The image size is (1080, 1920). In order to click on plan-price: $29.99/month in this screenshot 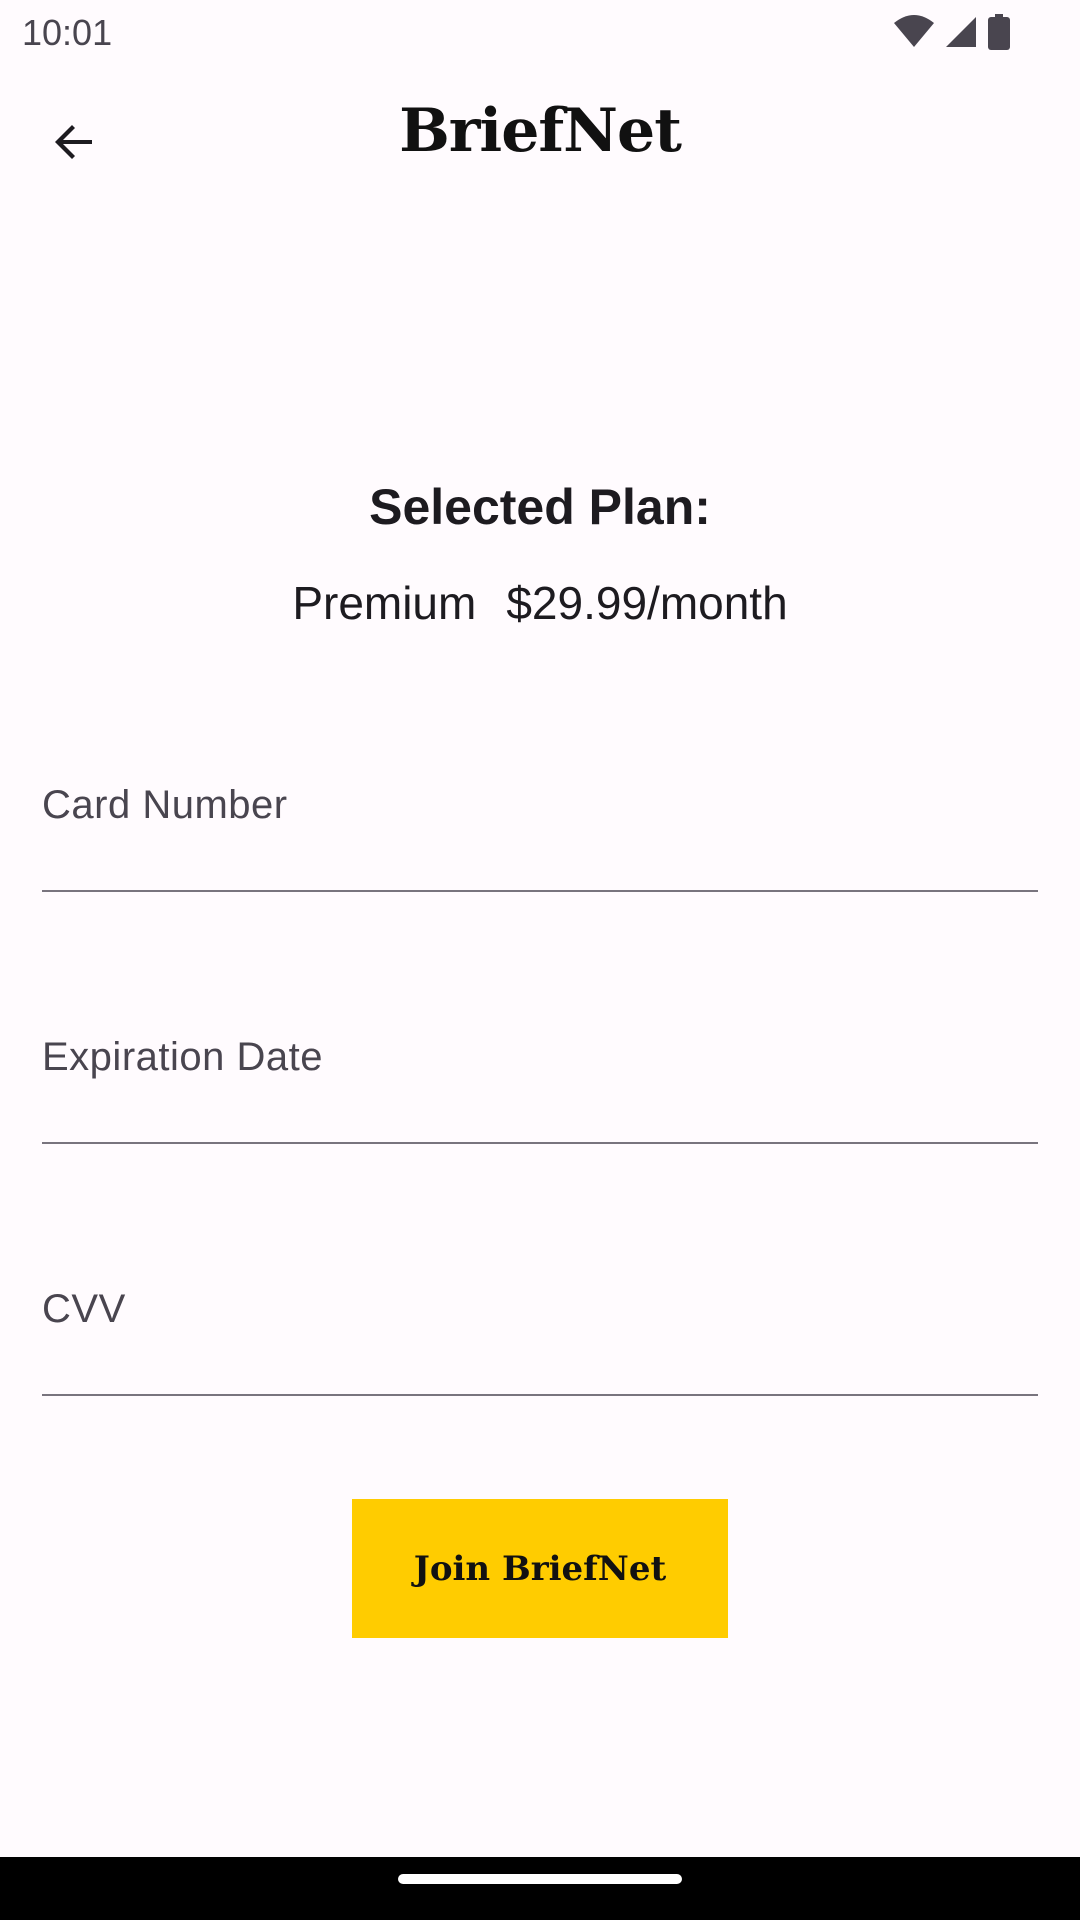, I will do `click(647, 603)`.